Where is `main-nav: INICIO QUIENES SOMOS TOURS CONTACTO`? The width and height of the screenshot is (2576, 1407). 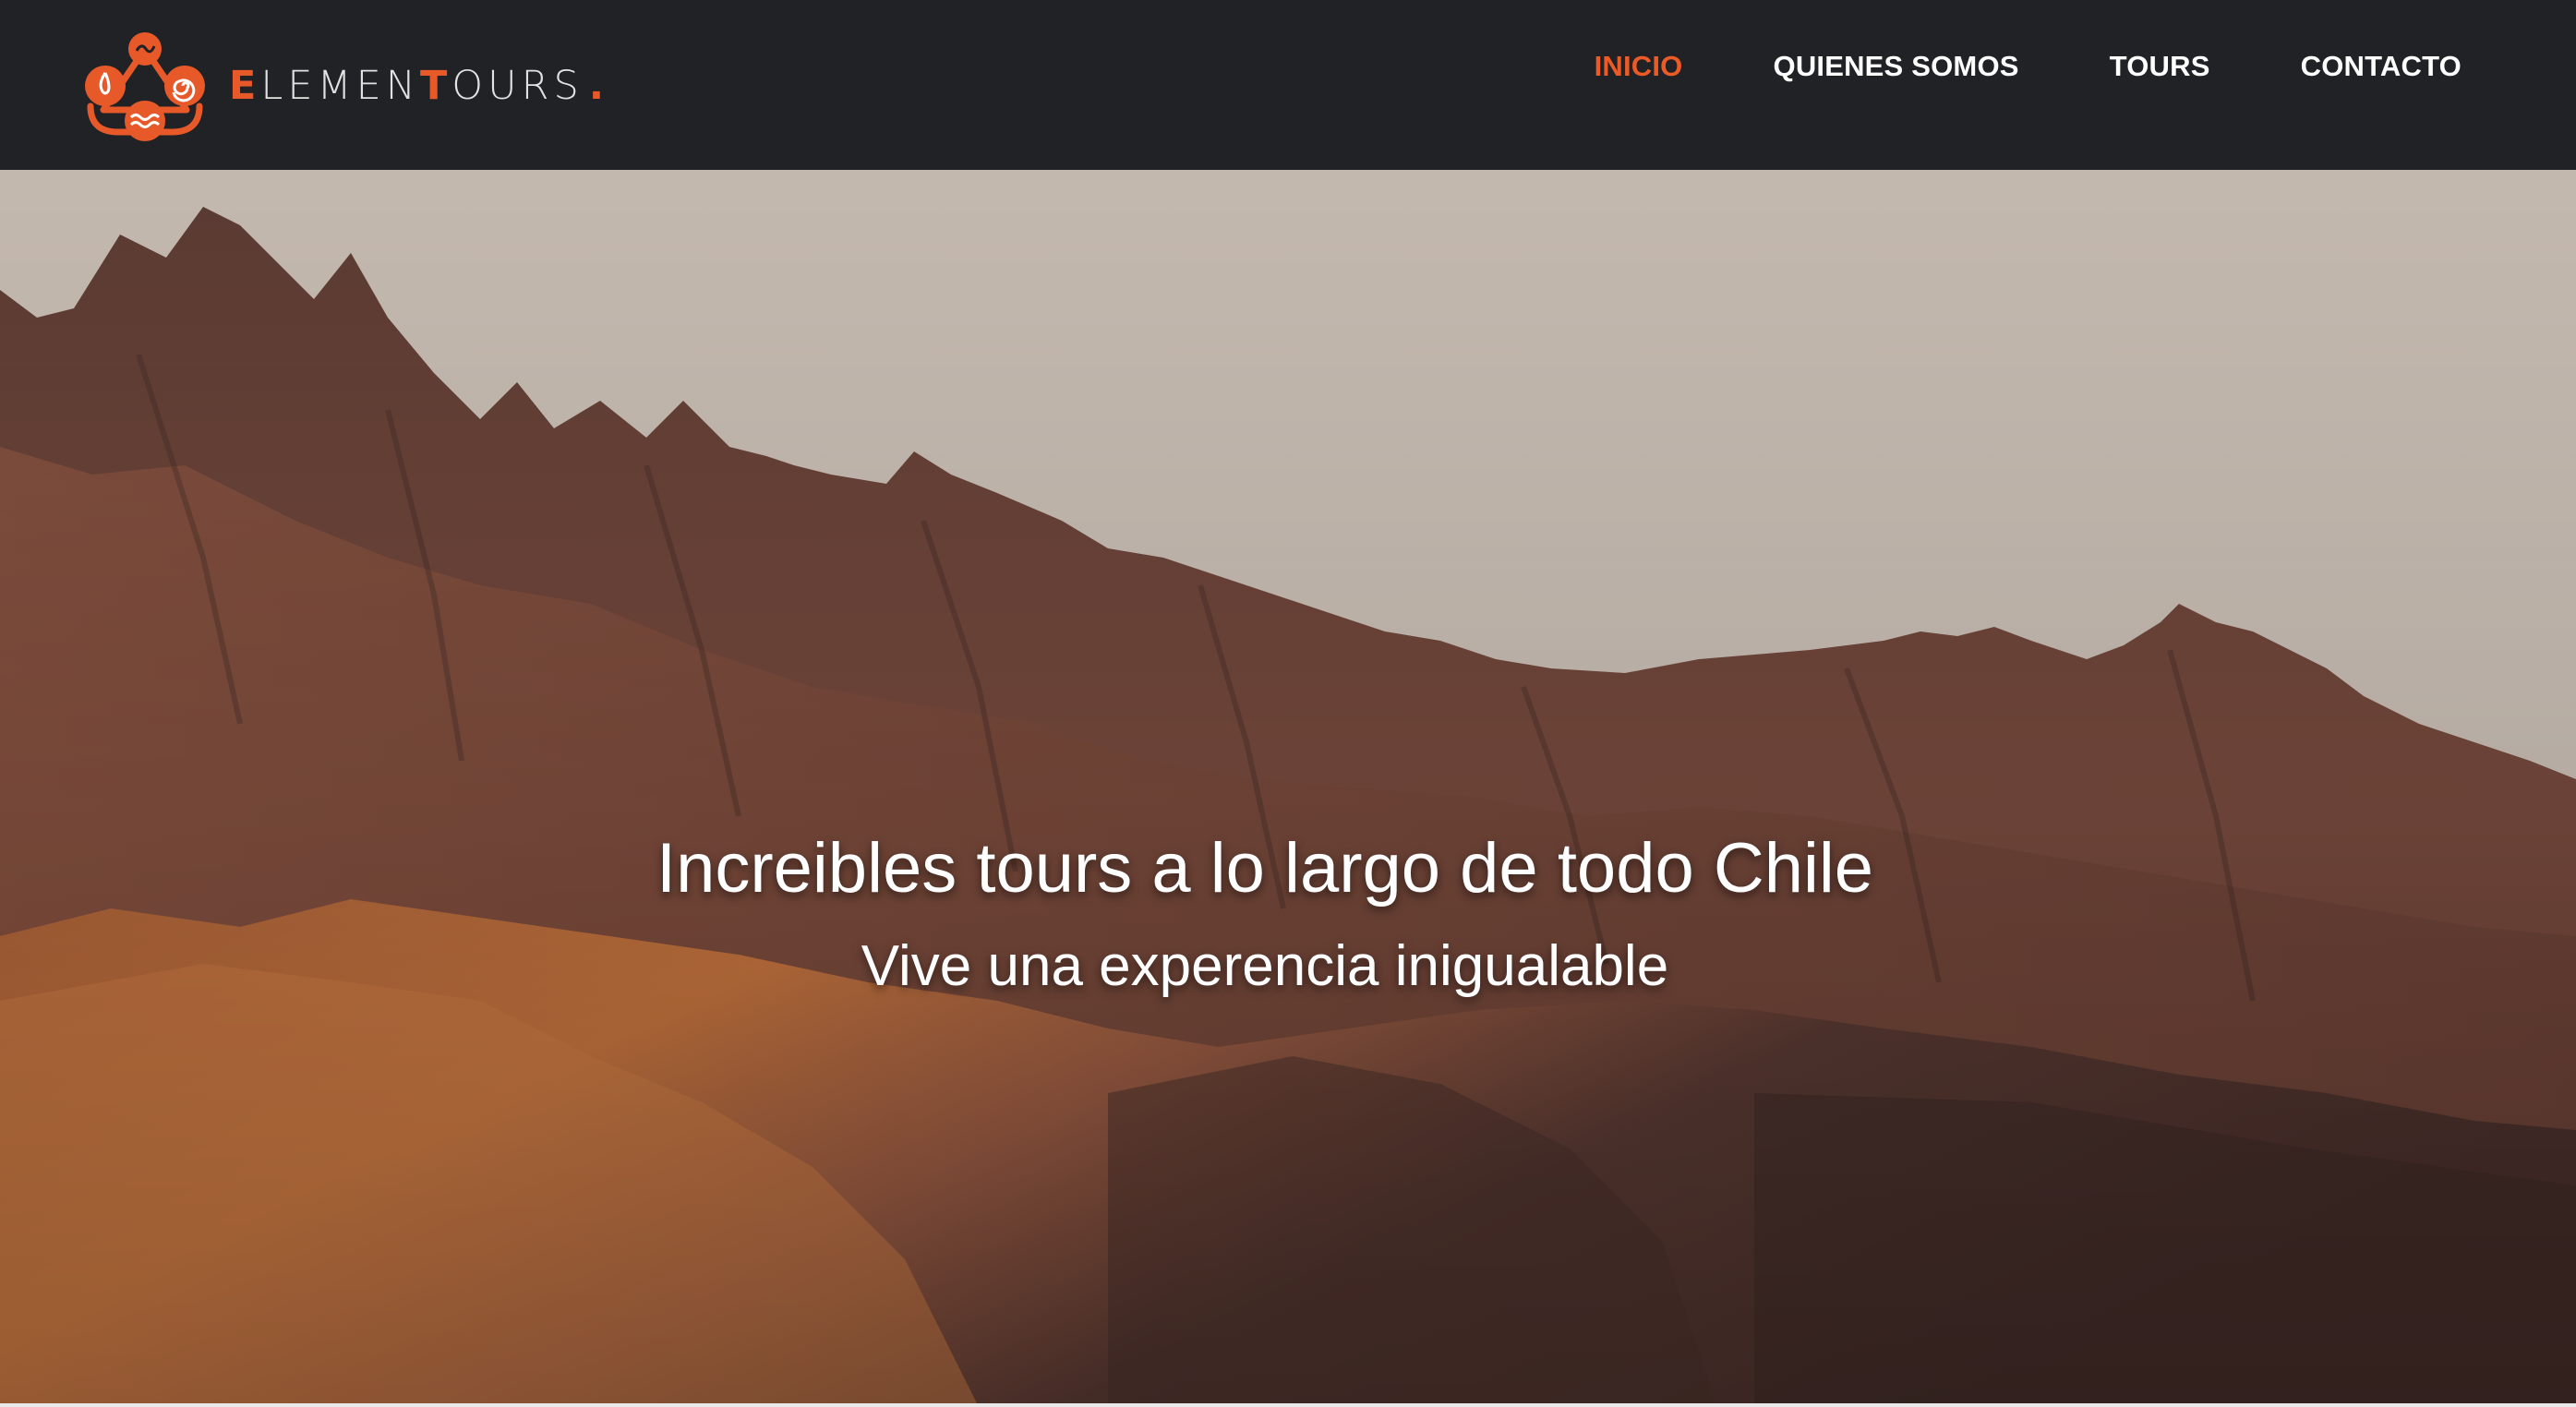
main-nav: INICIO QUIENES SOMOS TOURS CONTACTO is located at coordinates (2005, 66).